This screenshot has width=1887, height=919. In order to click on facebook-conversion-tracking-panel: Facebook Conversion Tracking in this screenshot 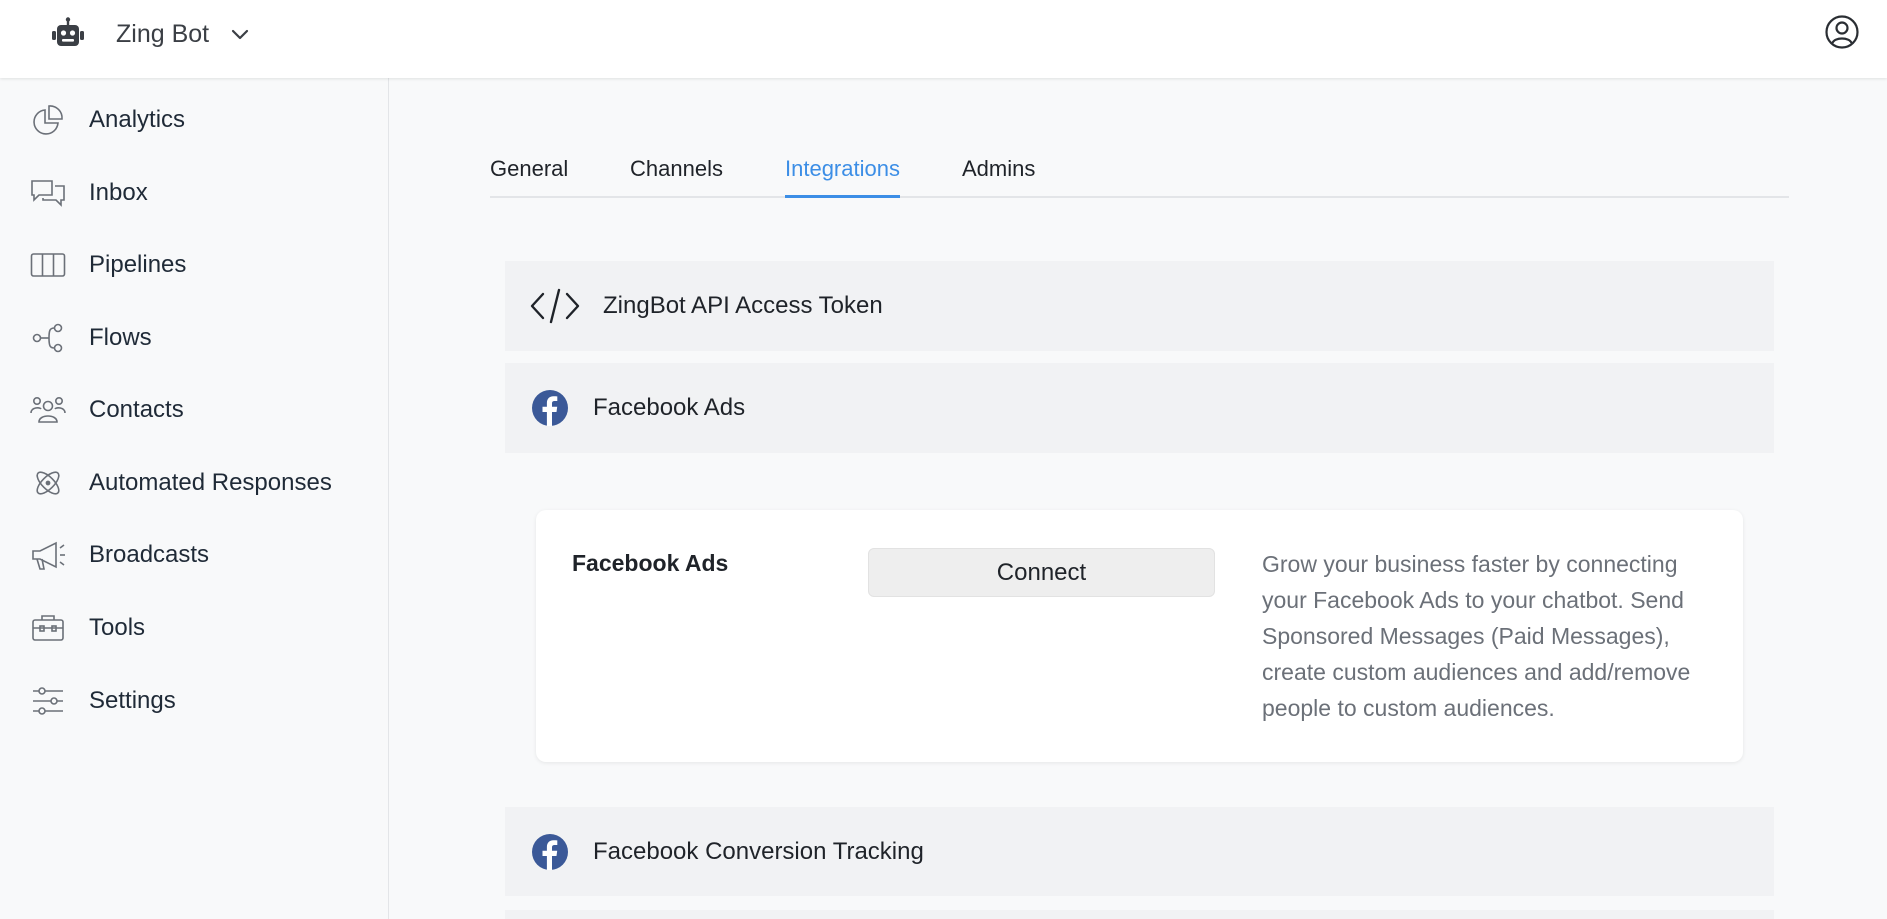, I will do `click(1139, 851)`.